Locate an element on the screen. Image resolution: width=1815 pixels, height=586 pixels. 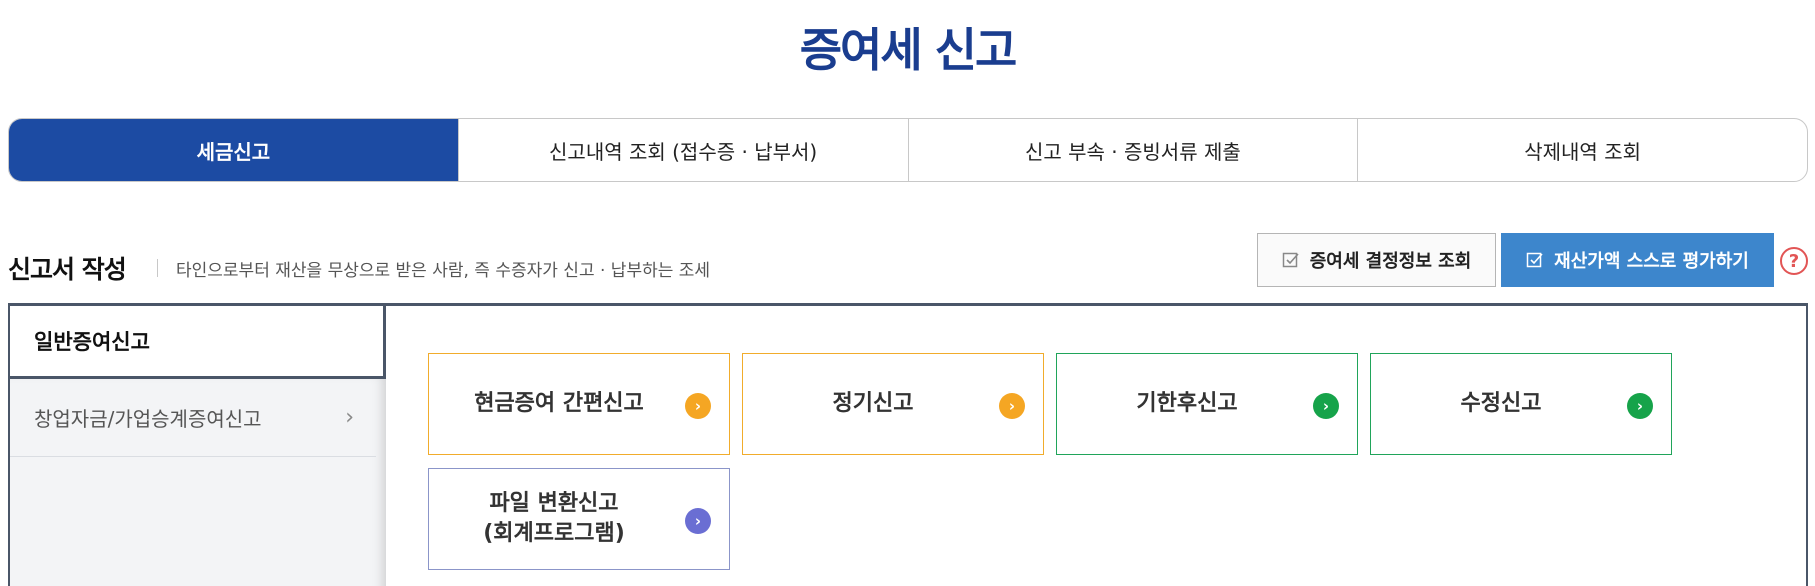
card-late-filing: 기한후신고 › is located at coordinates (1207, 404).